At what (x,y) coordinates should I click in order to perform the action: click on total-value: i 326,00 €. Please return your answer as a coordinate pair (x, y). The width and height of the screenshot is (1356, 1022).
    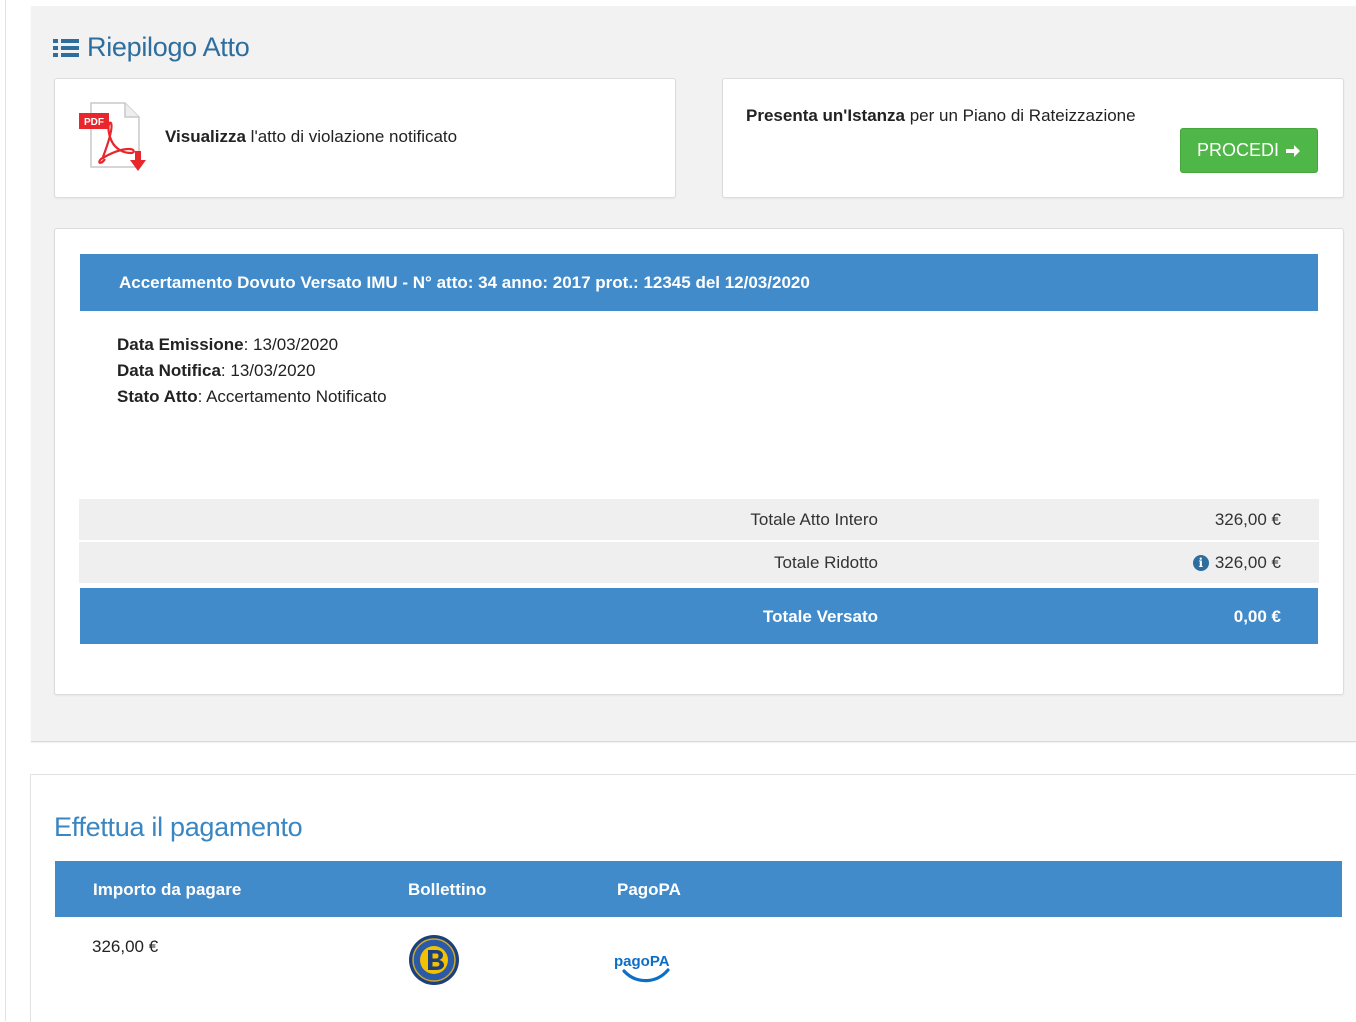
    Looking at the image, I should click on (1236, 563).